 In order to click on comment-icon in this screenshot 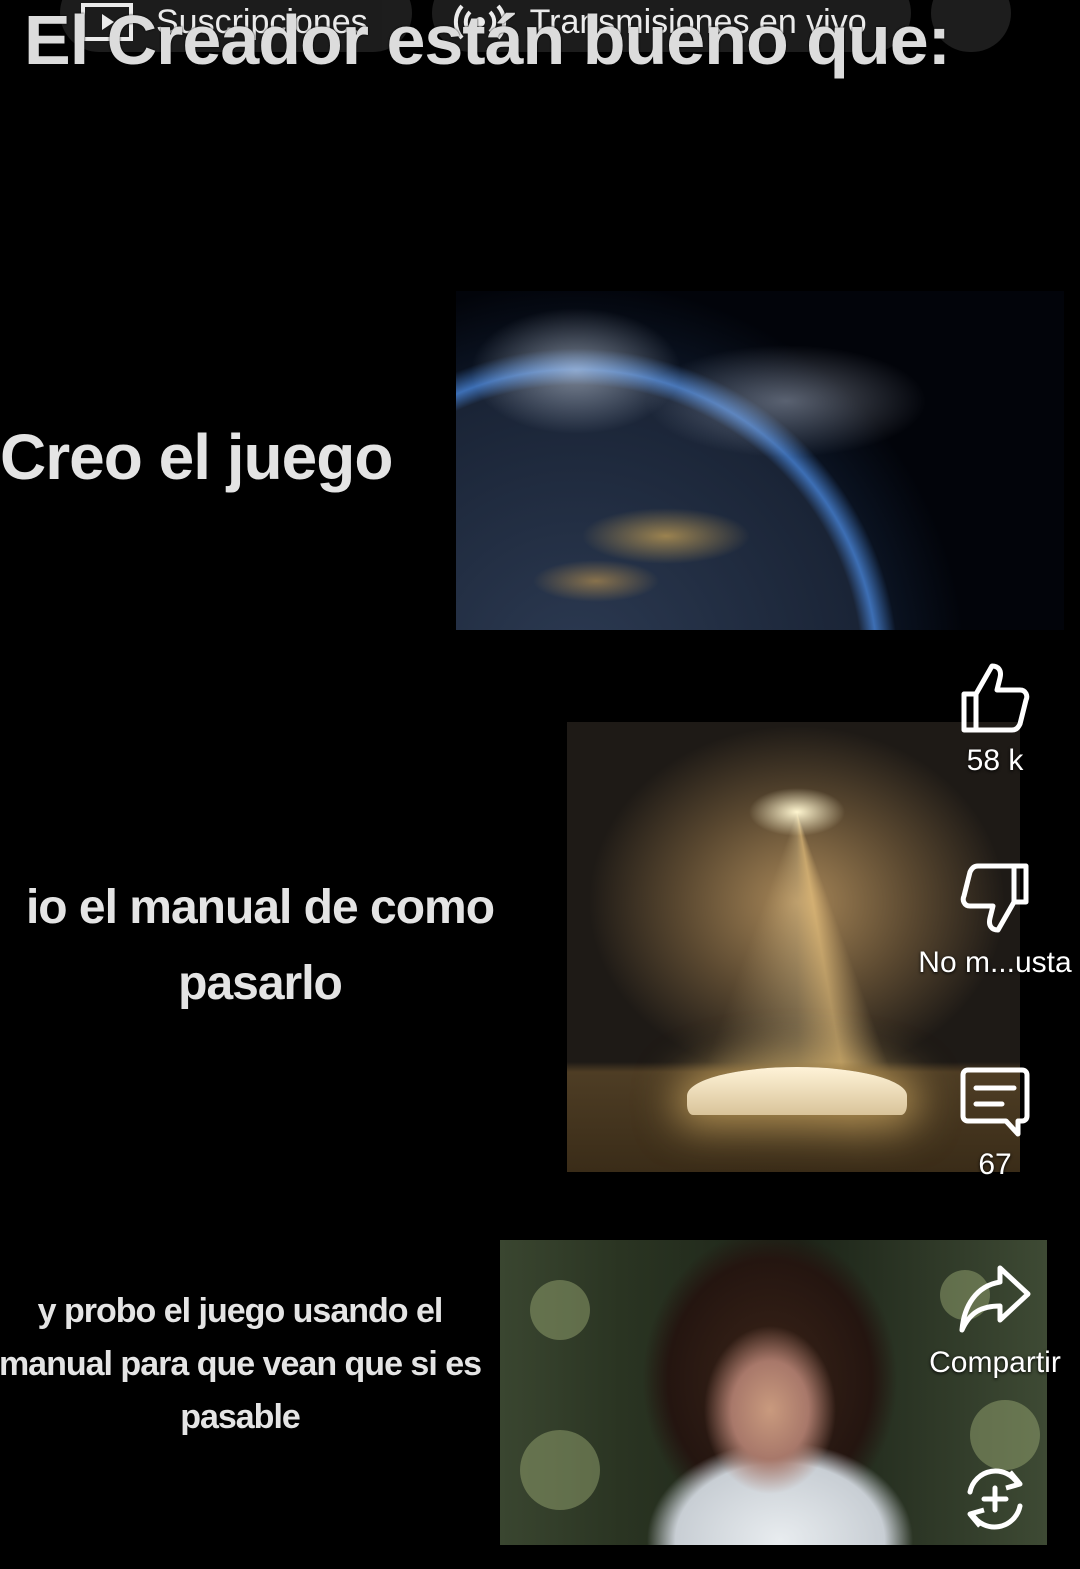, I will do `click(995, 1102)`.